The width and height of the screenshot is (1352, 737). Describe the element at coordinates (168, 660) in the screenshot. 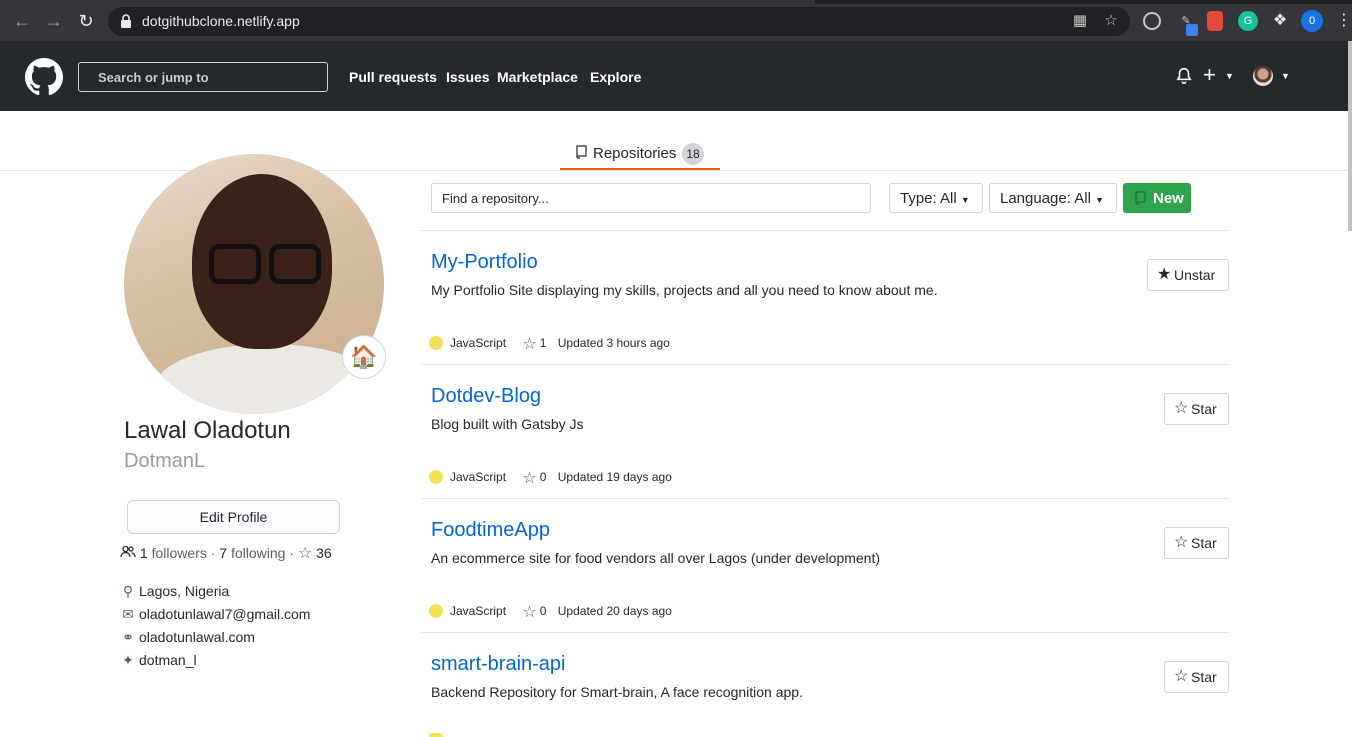

I see `twitter-link: dotman_l` at that location.